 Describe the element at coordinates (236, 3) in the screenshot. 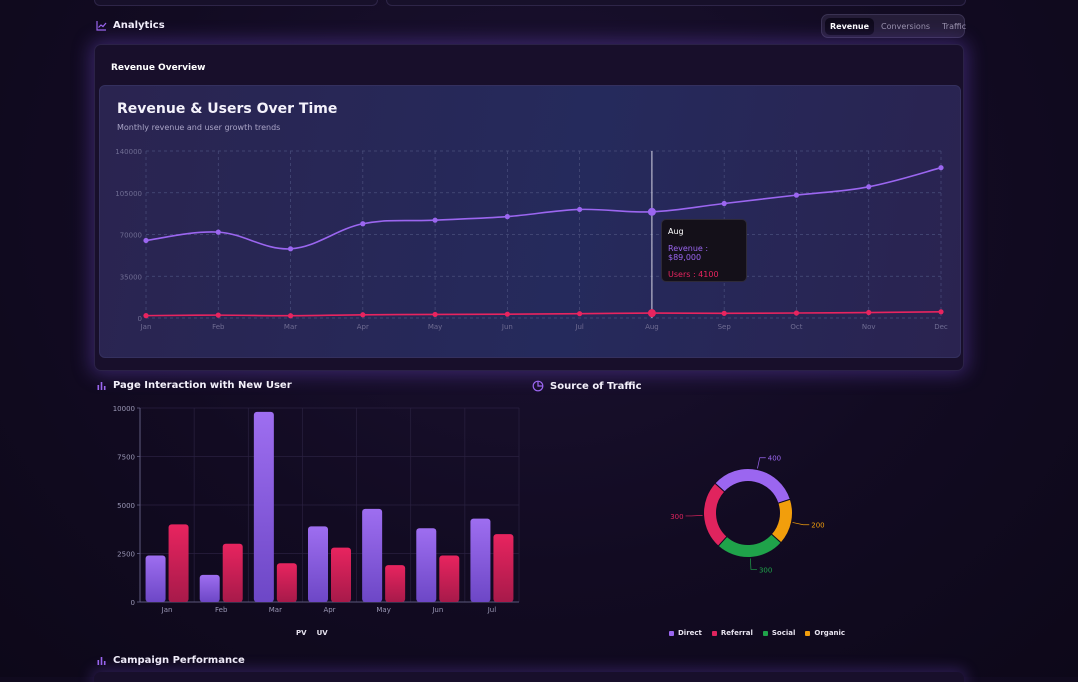

I see `top-card-left` at that location.